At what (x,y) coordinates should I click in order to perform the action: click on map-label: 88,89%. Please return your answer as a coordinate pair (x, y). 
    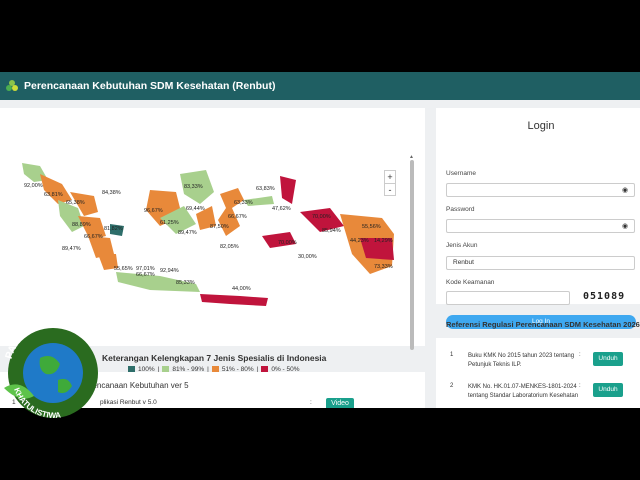
    Looking at the image, I should click on (81, 225).